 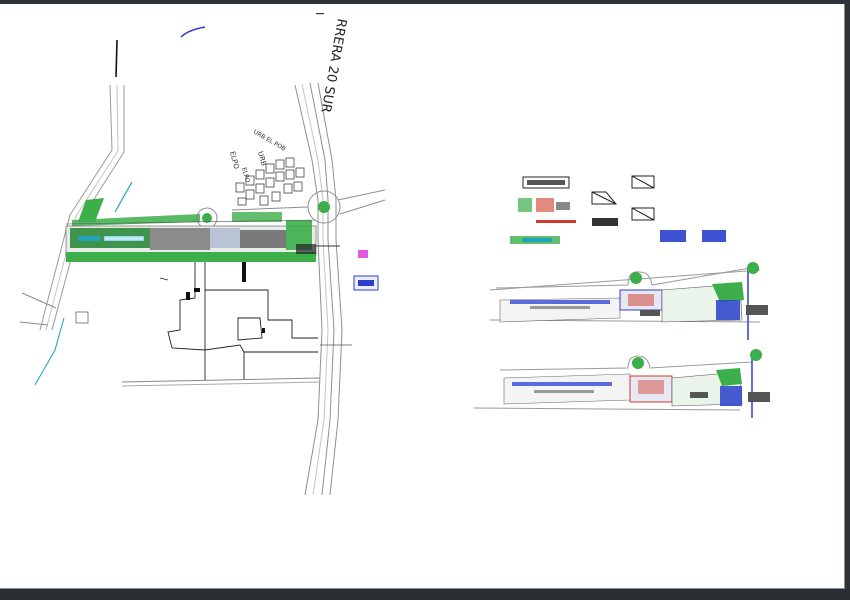 I want to click on stray-blue-stroke, so click(x=193, y=32).